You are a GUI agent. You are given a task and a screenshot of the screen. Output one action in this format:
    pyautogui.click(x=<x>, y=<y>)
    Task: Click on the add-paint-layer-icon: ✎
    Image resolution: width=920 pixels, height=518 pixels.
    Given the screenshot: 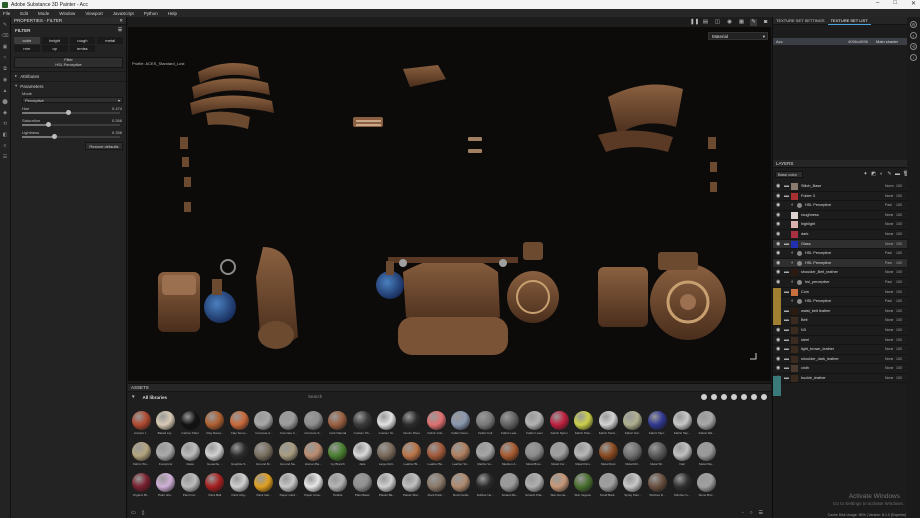 What is the action you would take?
    pyautogui.click(x=889, y=174)
    